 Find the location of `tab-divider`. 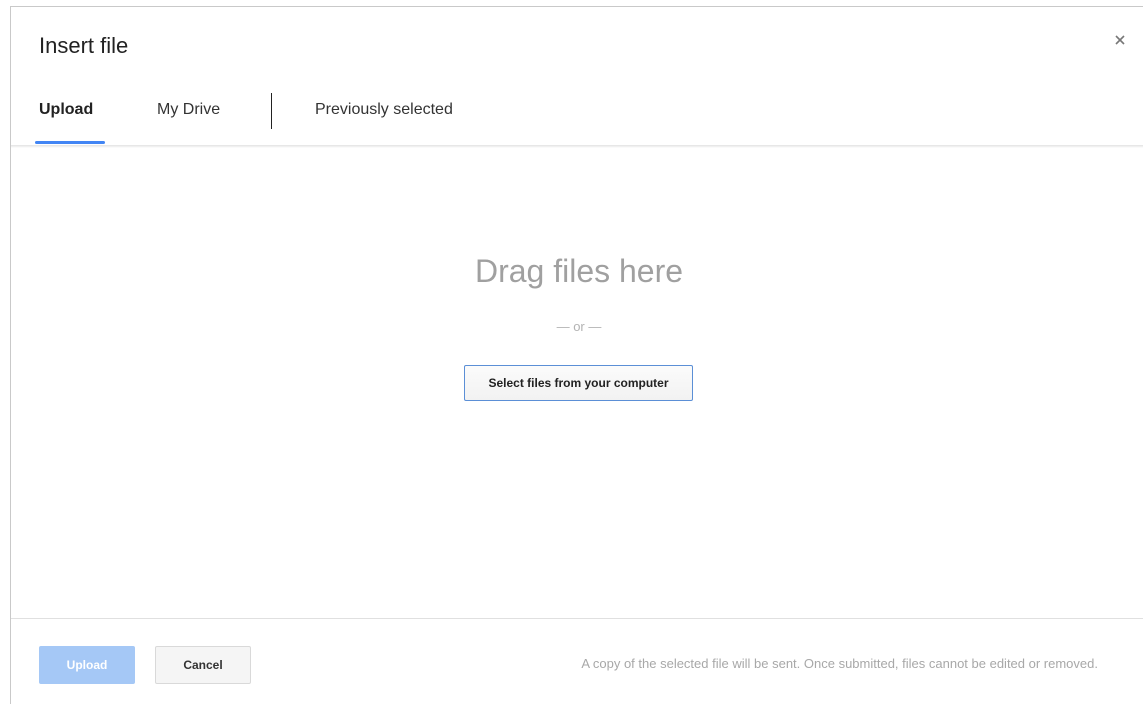

tab-divider is located at coordinates (271, 111).